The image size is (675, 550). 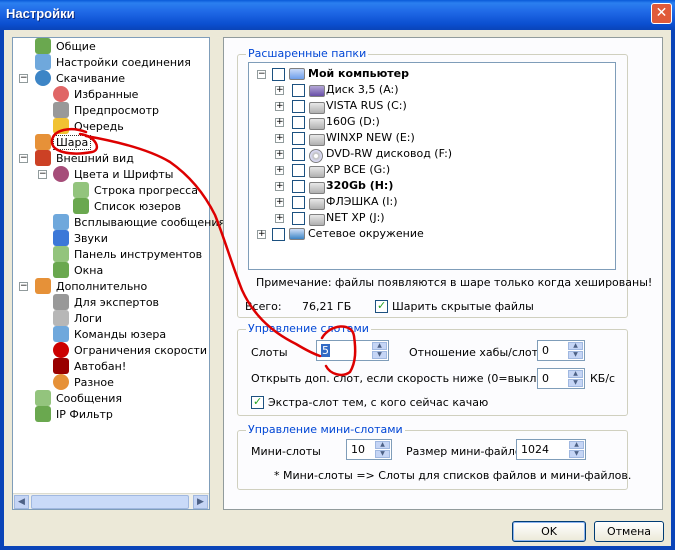 What do you see at coordinates (561, 378) in the screenshot?
I see `extra-slot-spinner: 0 ▲ ▼` at bounding box center [561, 378].